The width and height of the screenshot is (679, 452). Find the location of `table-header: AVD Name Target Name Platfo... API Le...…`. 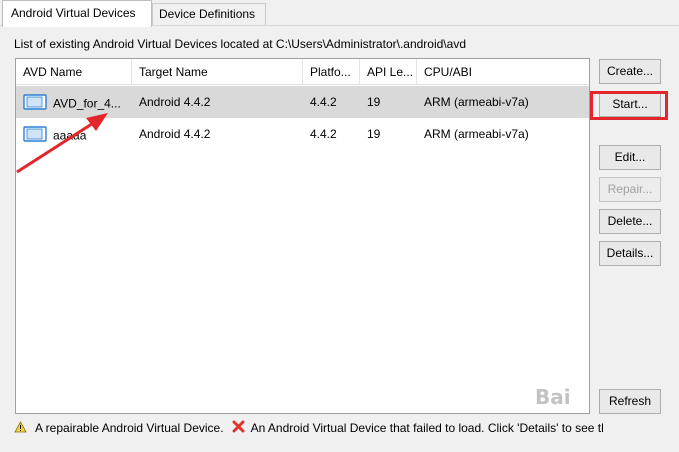

table-header: AVD Name Target Name Platfo... API Le...… is located at coordinates (302, 72).